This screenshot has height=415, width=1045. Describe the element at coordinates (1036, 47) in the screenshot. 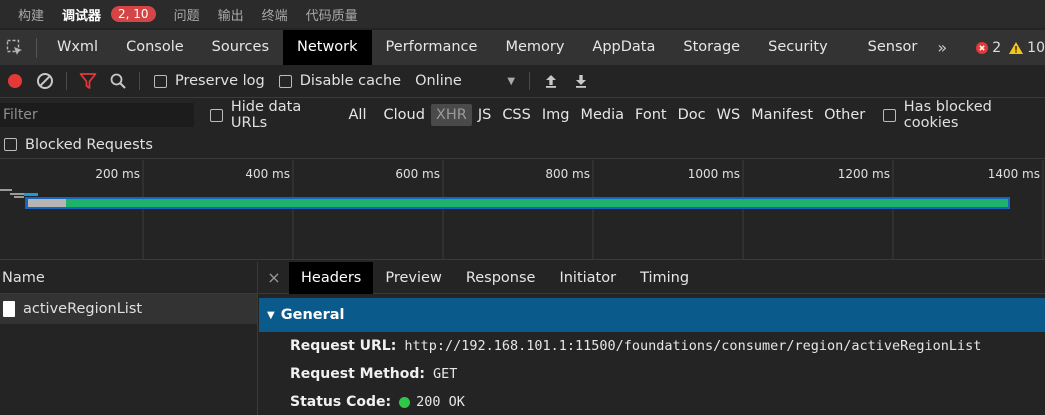

I see `warning-count: 10` at that location.